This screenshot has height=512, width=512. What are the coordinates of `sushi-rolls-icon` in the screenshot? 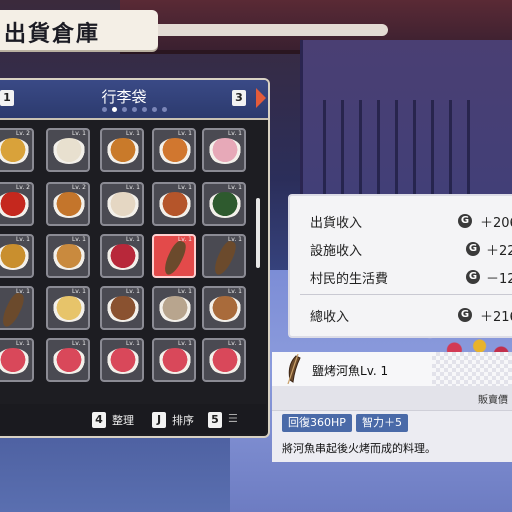 It's located at (225, 205).